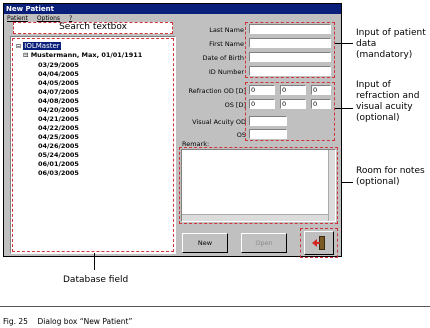 The width and height of the screenshot is (430, 328). What do you see at coordinates (48, 18) in the screenshot?
I see `menu-options: Options` at bounding box center [48, 18].